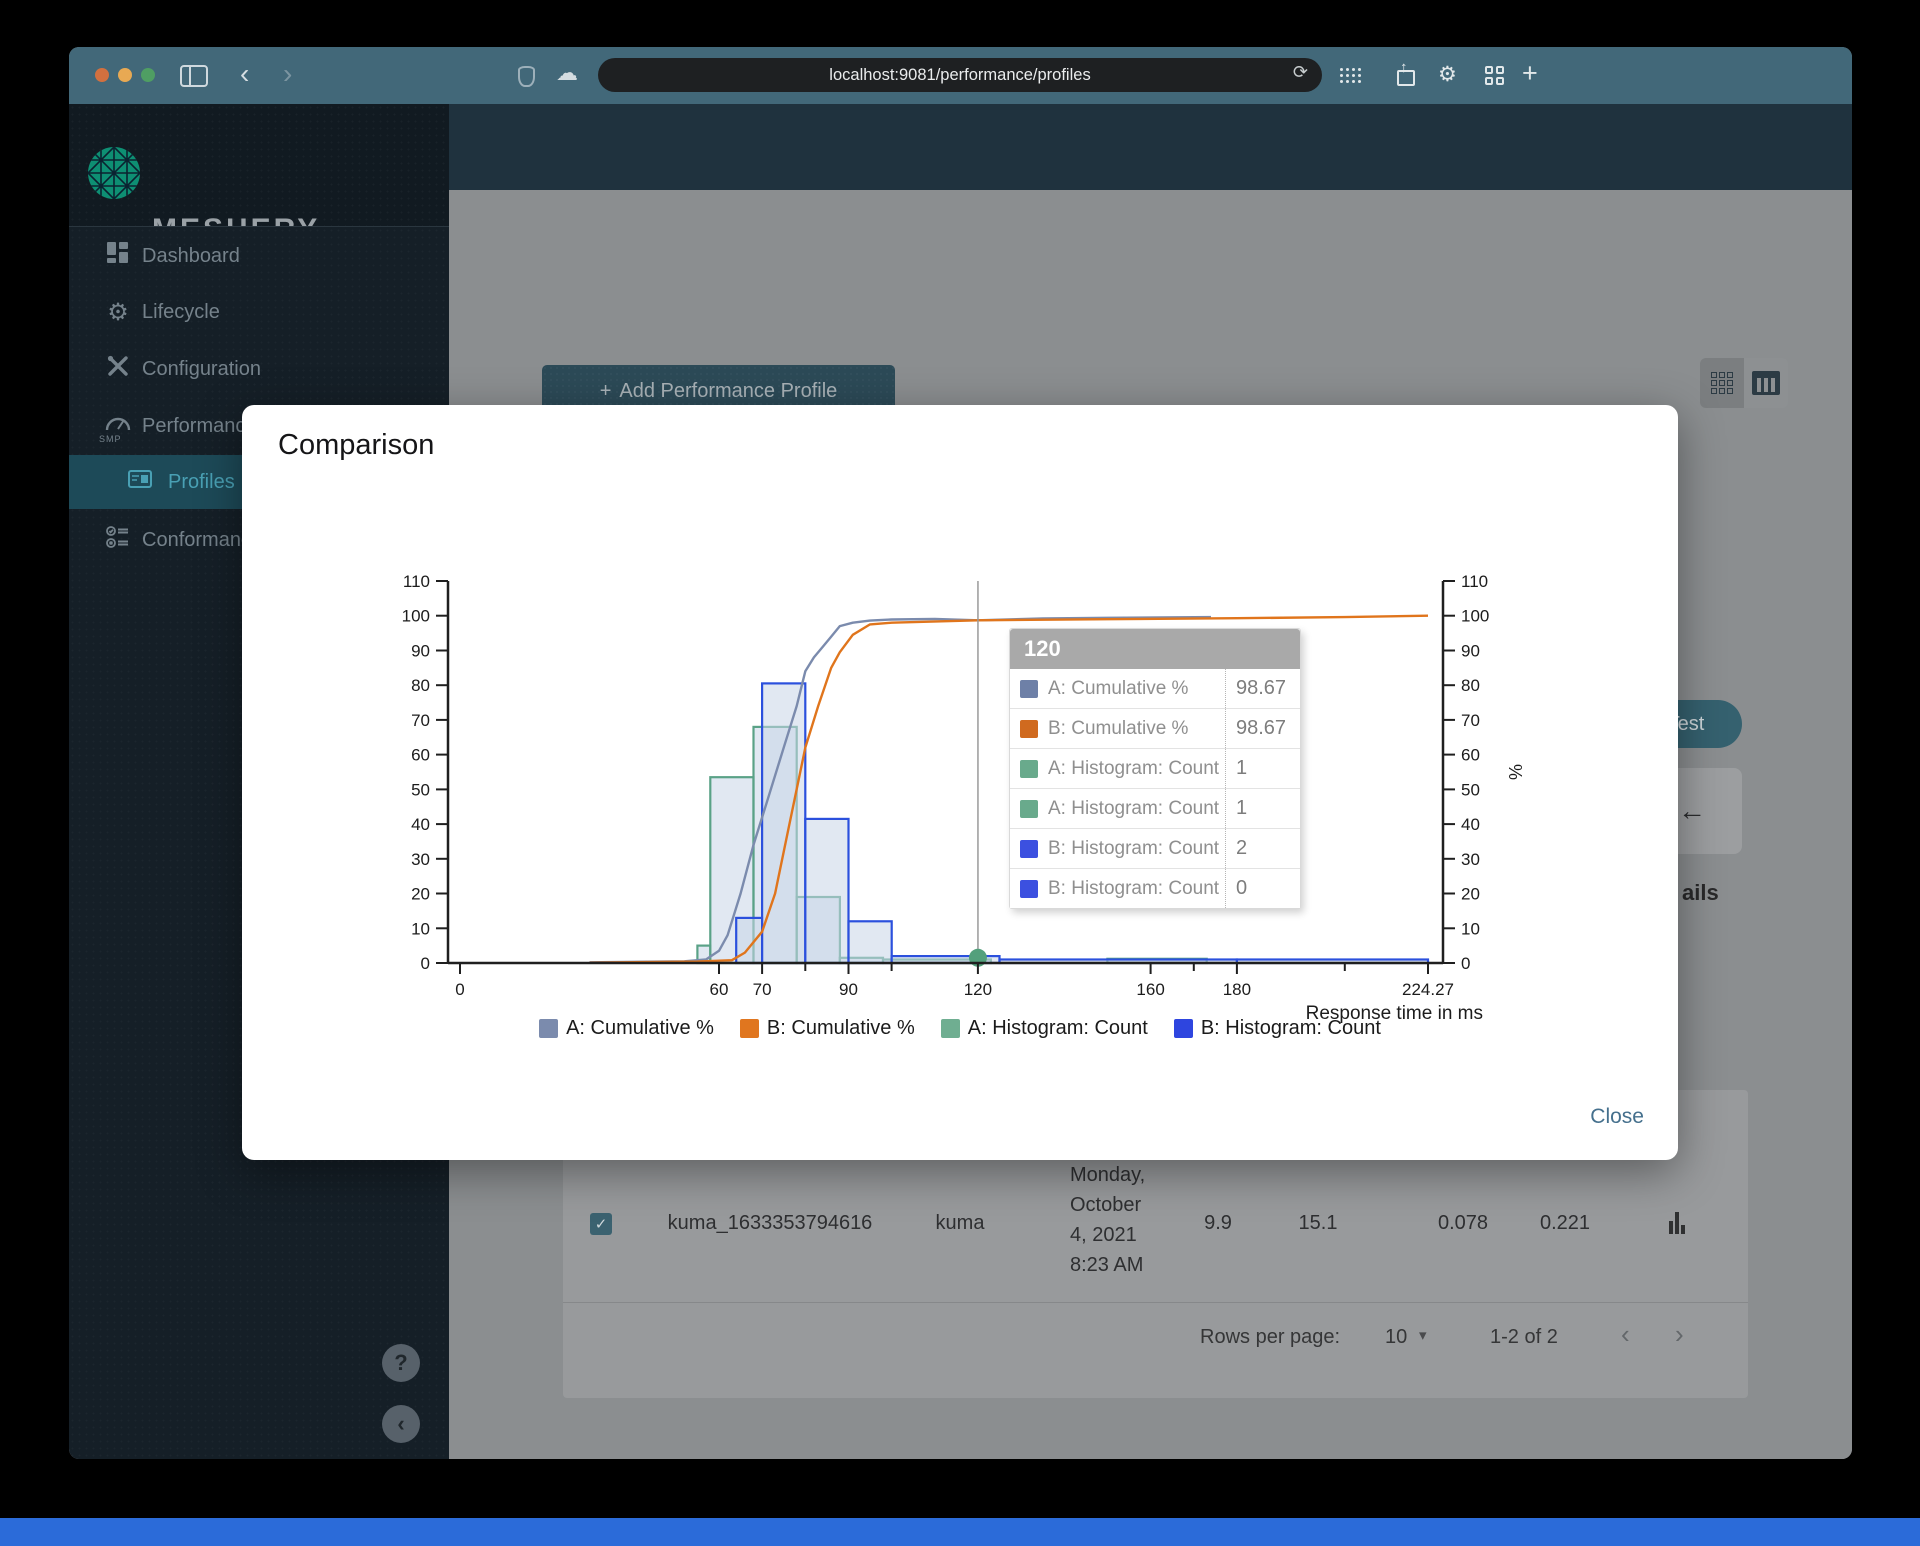 Image resolution: width=1920 pixels, height=1546 pixels. What do you see at coordinates (1428, 989) in the screenshot?
I see `svg-text: 224.27` at bounding box center [1428, 989].